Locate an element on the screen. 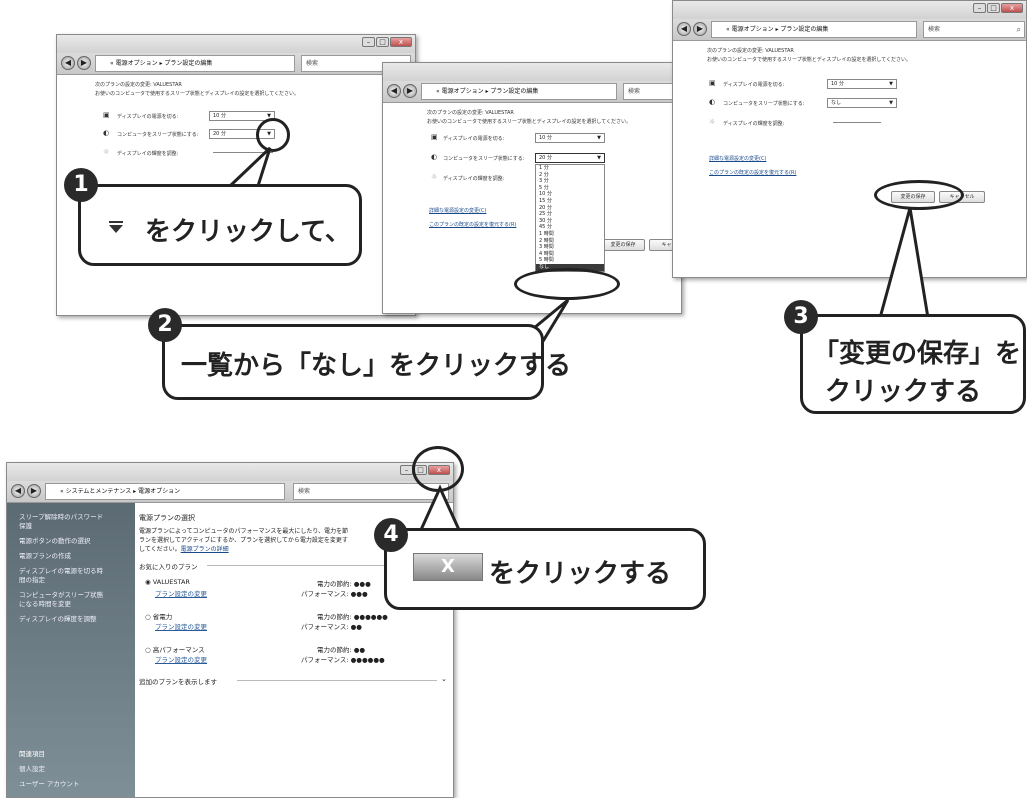  dropdown-option: 15 分 is located at coordinates (570, 201).